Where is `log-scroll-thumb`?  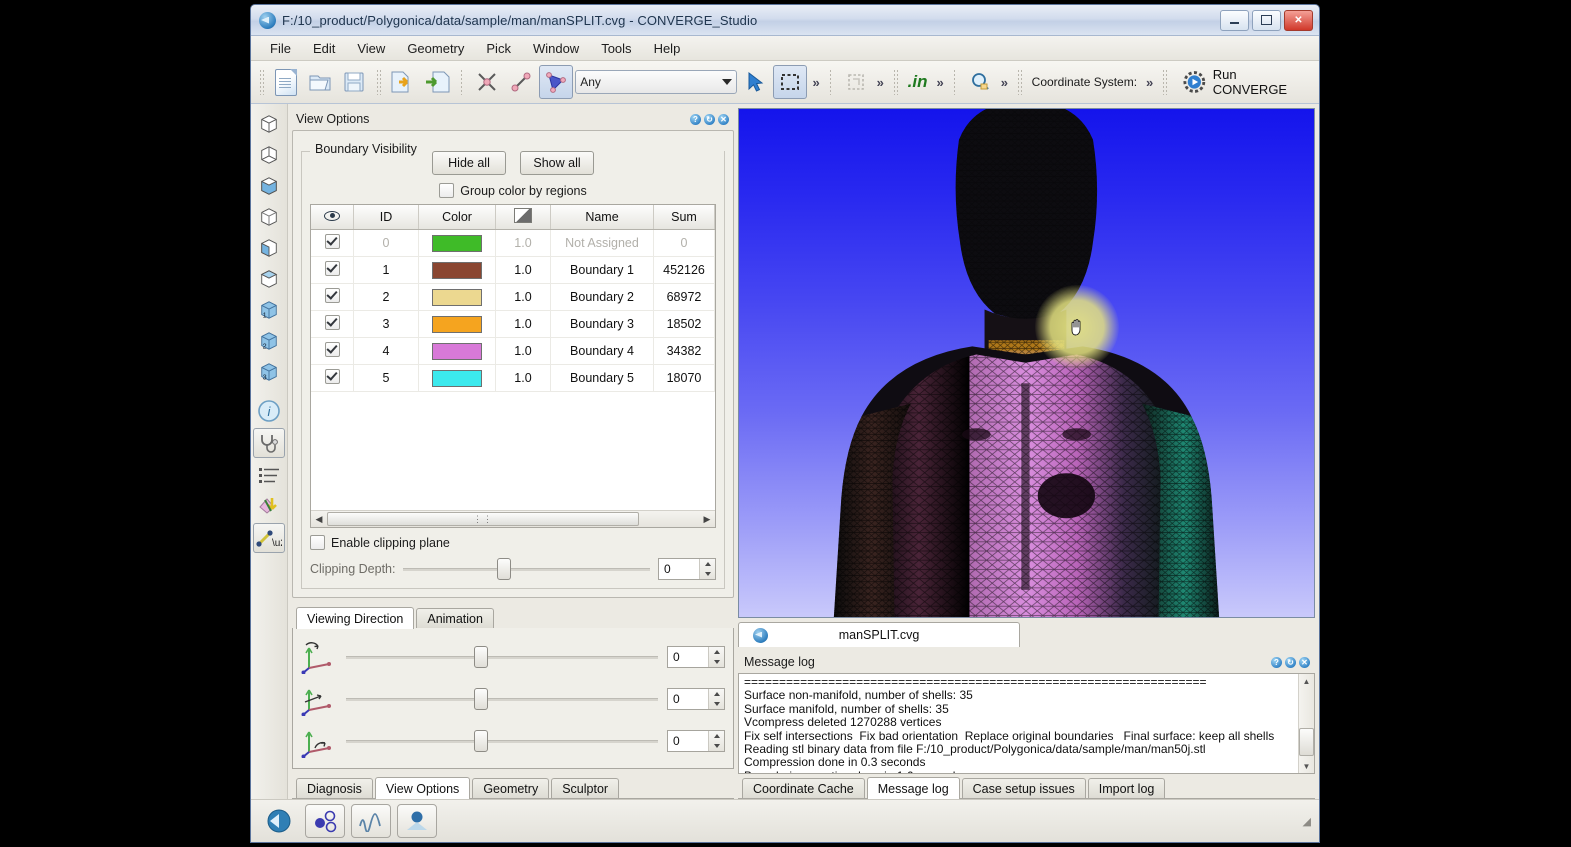 log-scroll-thumb is located at coordinates (1306, 742).